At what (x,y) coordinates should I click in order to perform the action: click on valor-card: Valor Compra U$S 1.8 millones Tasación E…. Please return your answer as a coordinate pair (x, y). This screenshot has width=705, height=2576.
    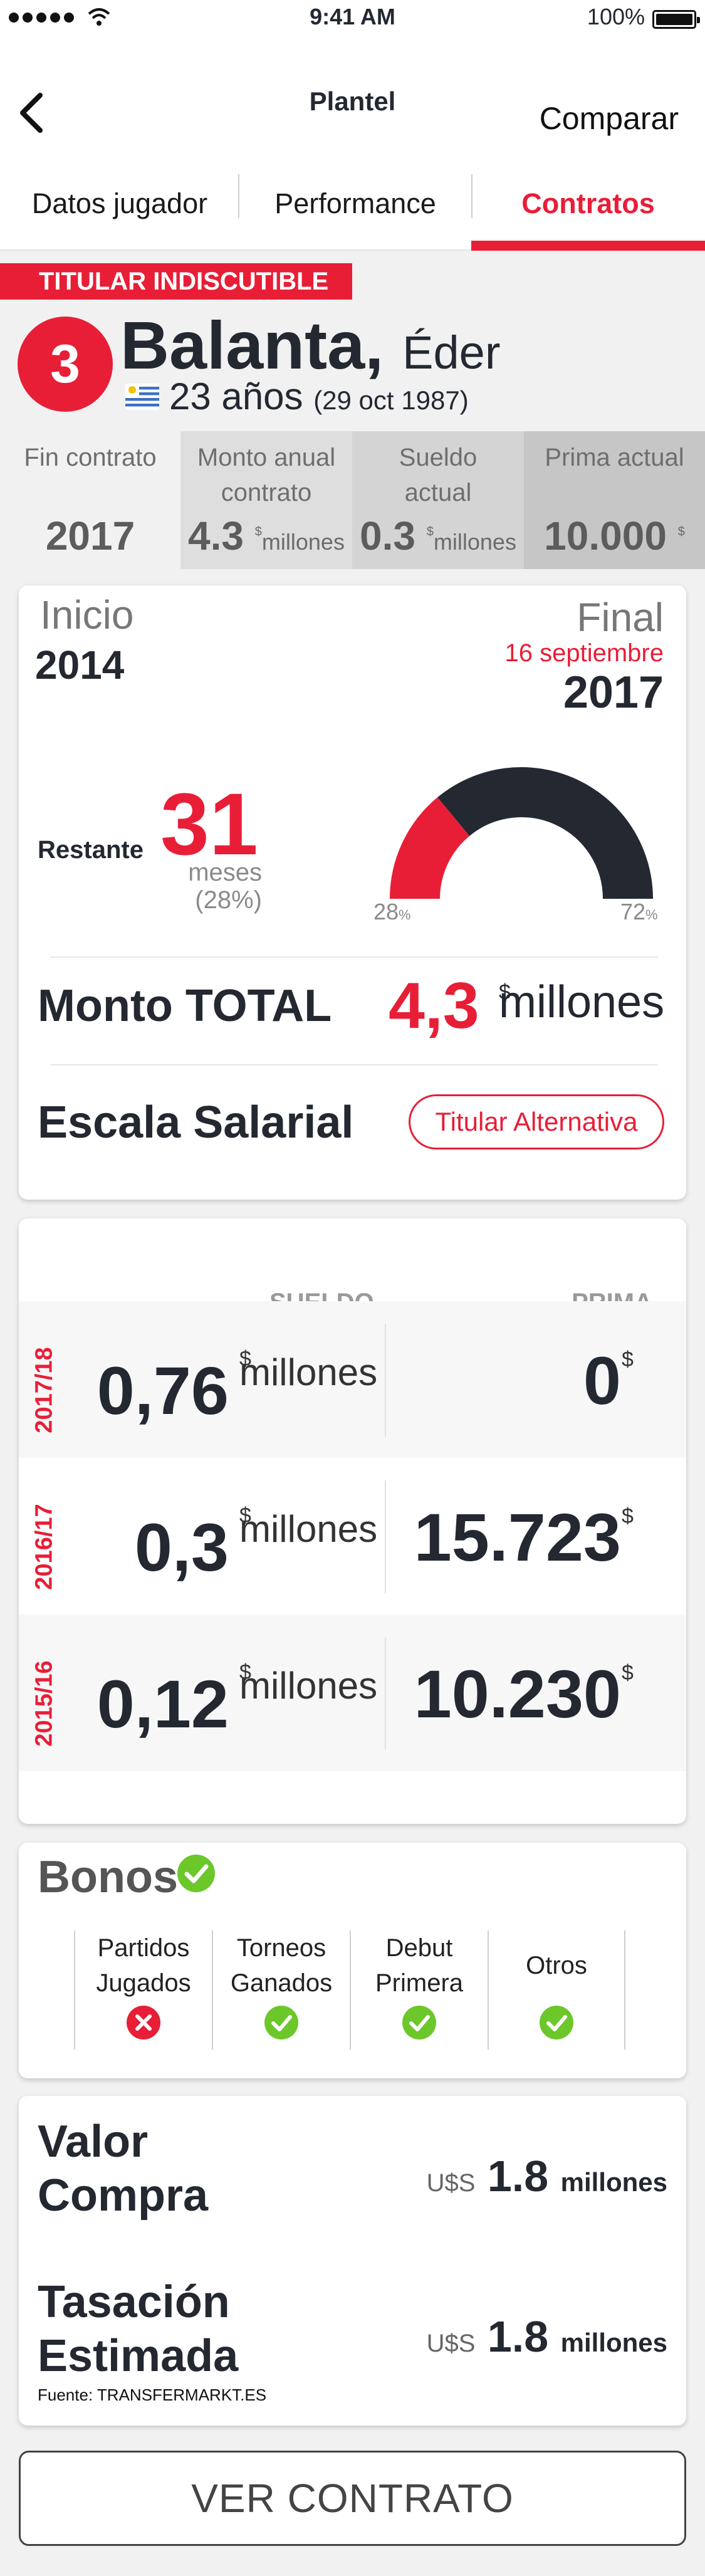
    Looking at the image, I should click on (352, 2261).